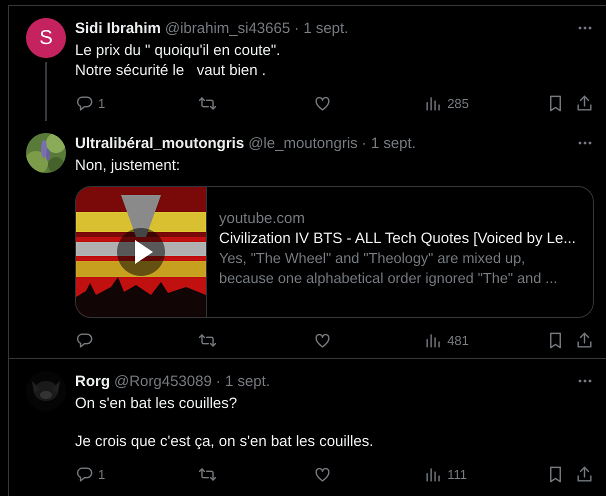 The width and height of the screenshot is (606, 496). What do you see at coordinates (159, 143) in the screenshot?
I see `author-name: Ultralibéral_moutongris` at bounding box center [159, 143].